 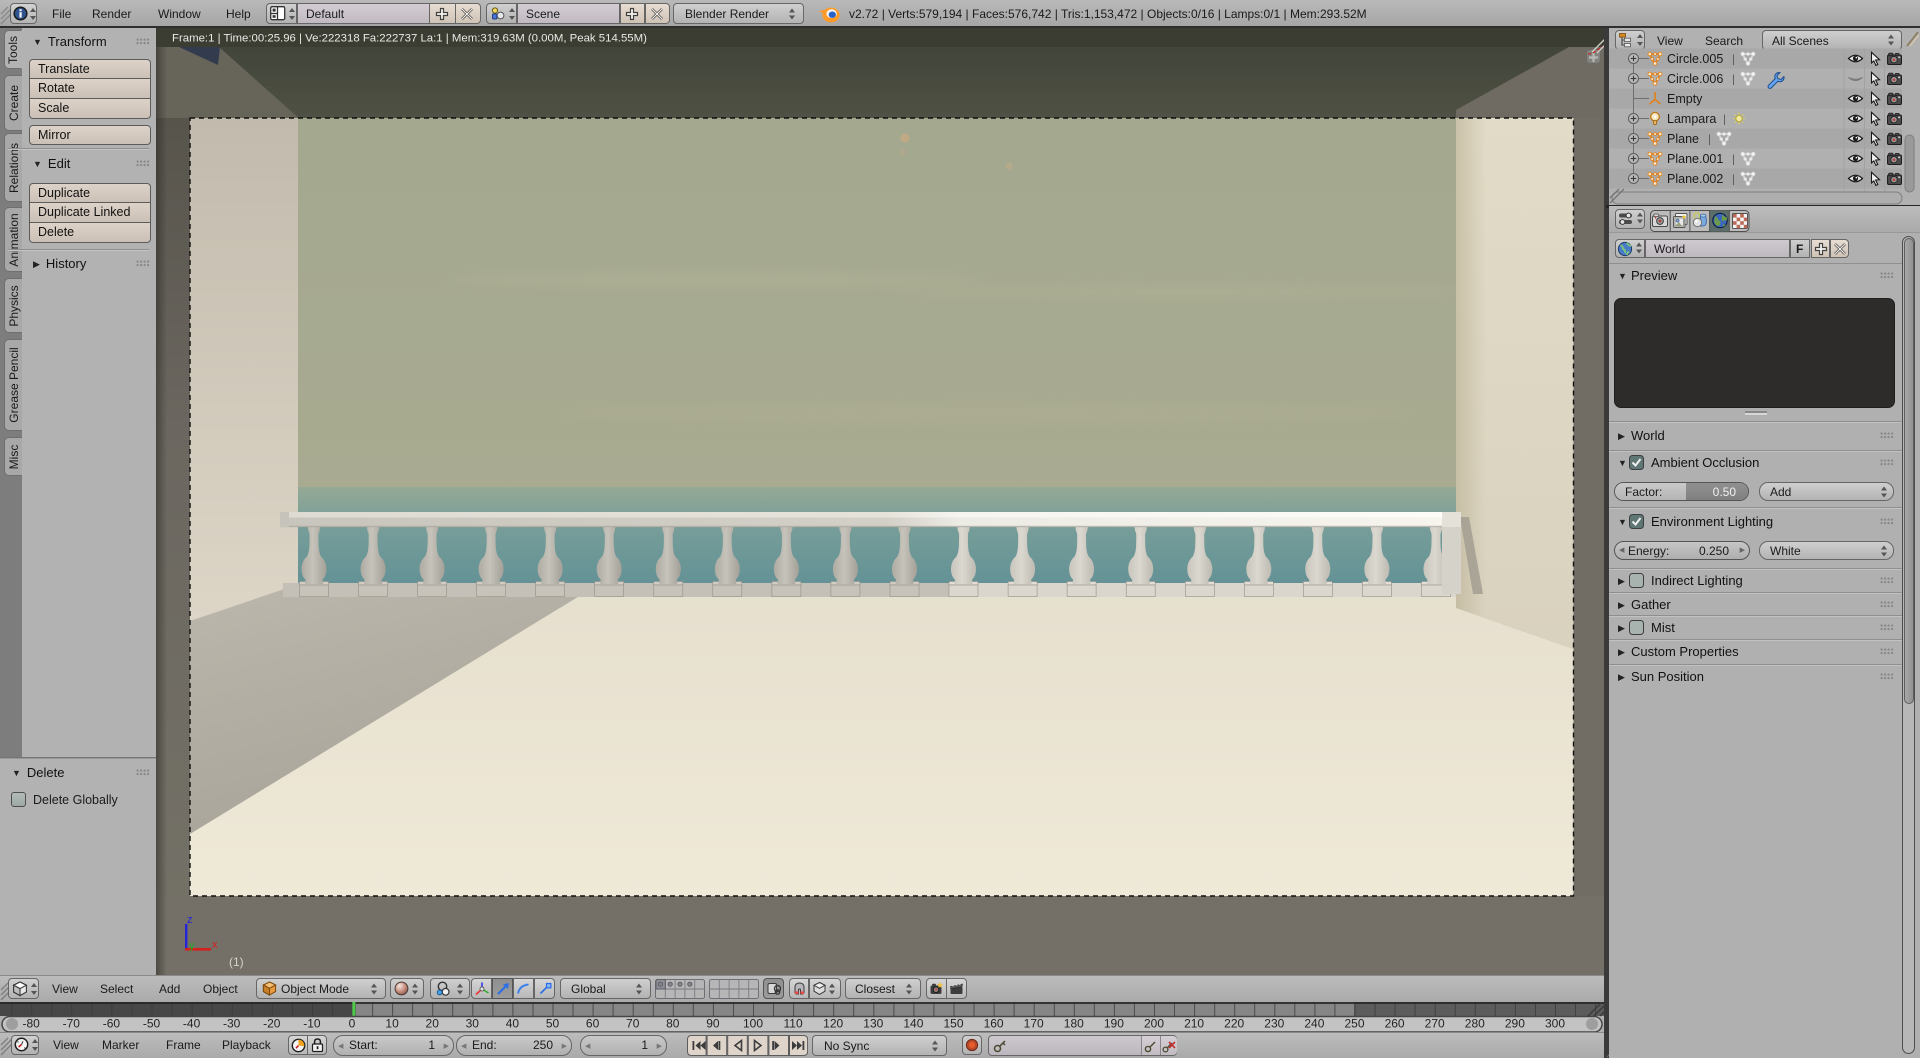 I want to click on svg-text: 10, so click(x=392, y=1024).